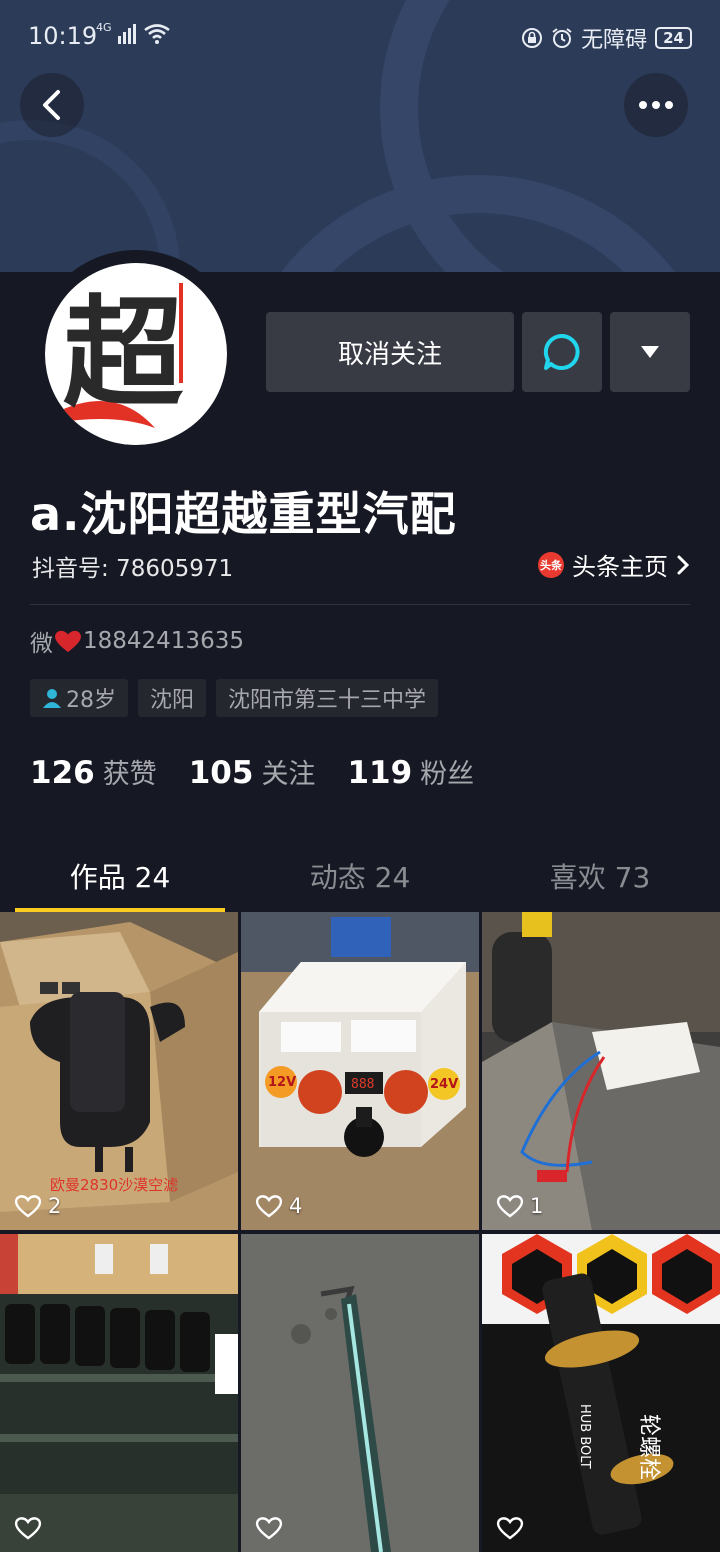 This screenshot has width=720, height=1552. I want to click on recommend-dropdown-button, so click(650, 352).